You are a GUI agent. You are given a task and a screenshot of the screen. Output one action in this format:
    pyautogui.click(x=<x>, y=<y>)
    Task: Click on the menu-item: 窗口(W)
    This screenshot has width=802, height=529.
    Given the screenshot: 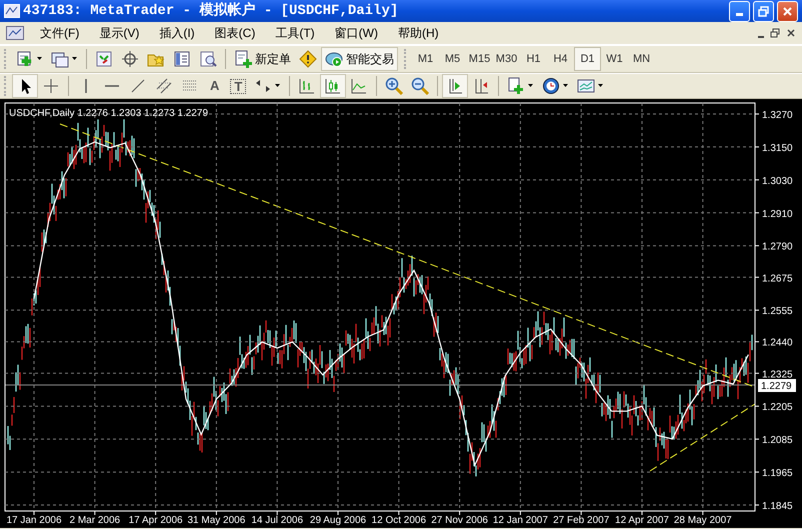 What is the action you would take?
    pyautogui.click(x=356, y=33)
    